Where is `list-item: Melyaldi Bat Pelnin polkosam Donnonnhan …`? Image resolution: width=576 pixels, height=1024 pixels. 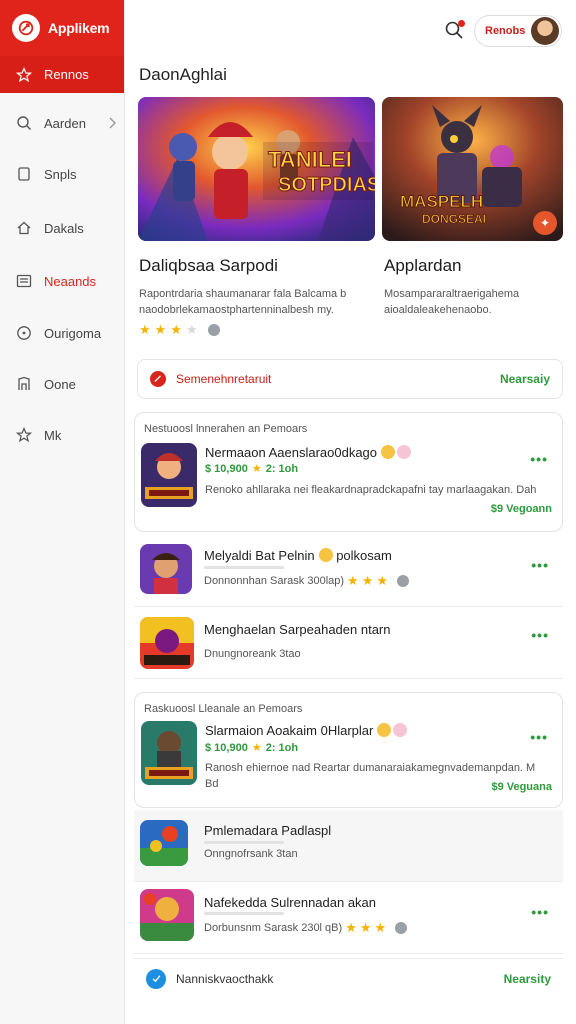
list-item: Melyaldi Bat Pelnin polkosam Donnonnhan … is located at coordinates (348, 571).